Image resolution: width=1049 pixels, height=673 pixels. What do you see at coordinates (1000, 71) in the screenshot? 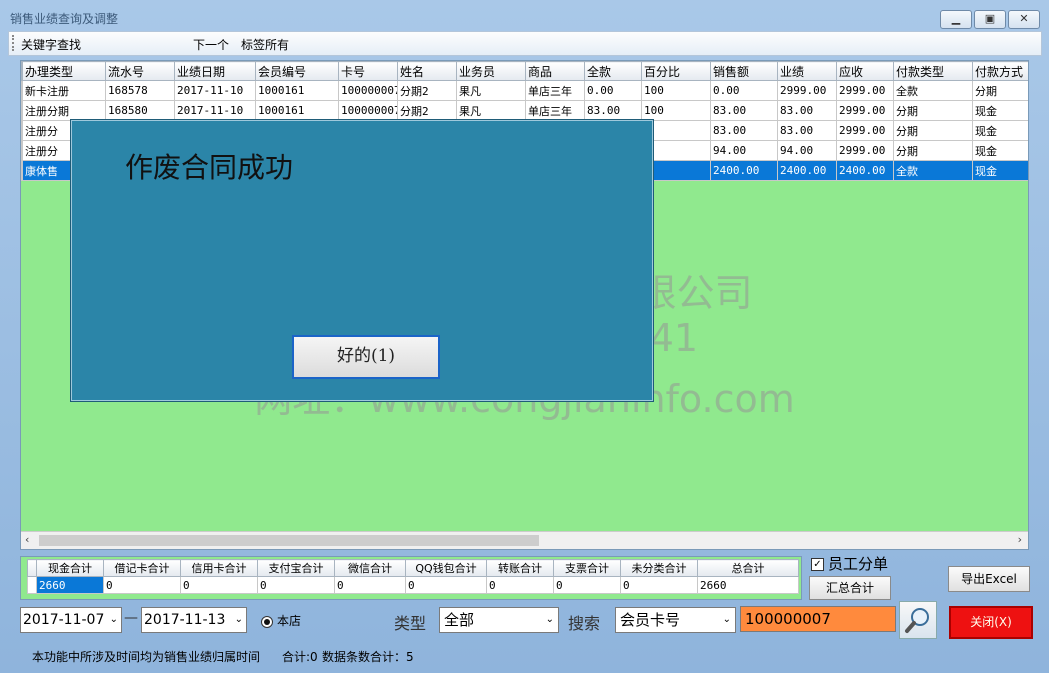
I see `column-header: 付款方式` at bounding box center [1000, 71].